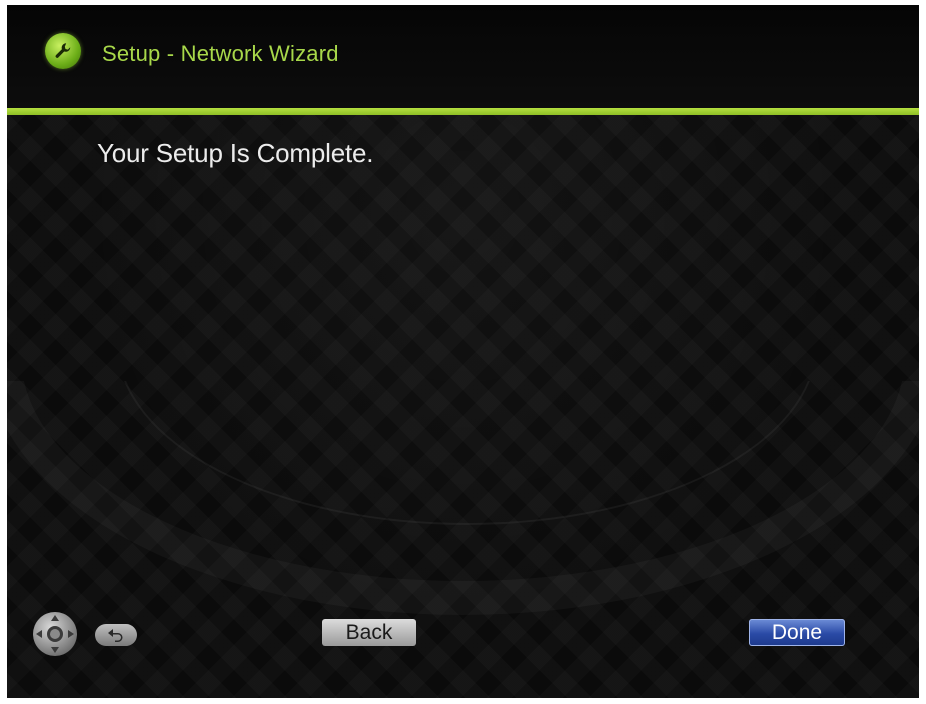  Describe the element at coordinates (63, 51) in the screenshot. I see `wrench-icon` at that location.